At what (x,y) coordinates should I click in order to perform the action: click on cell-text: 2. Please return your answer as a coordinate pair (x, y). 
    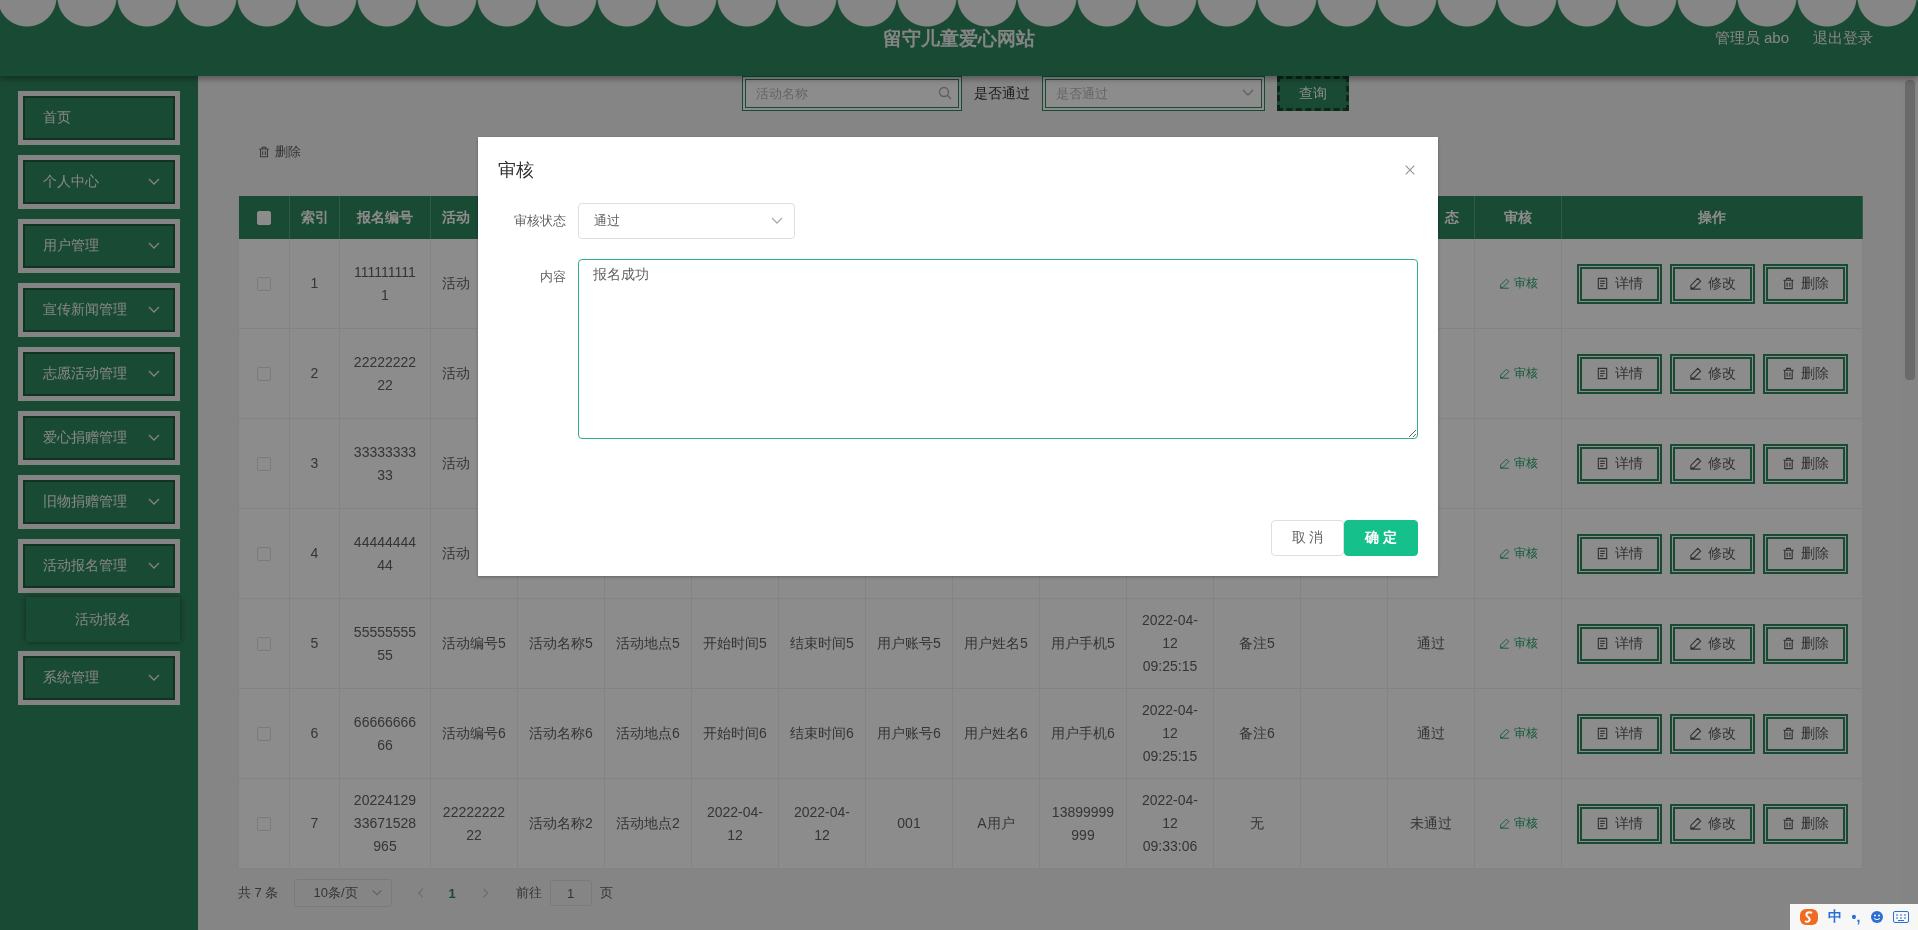
    Looking at the image, I should click on (314, 373).